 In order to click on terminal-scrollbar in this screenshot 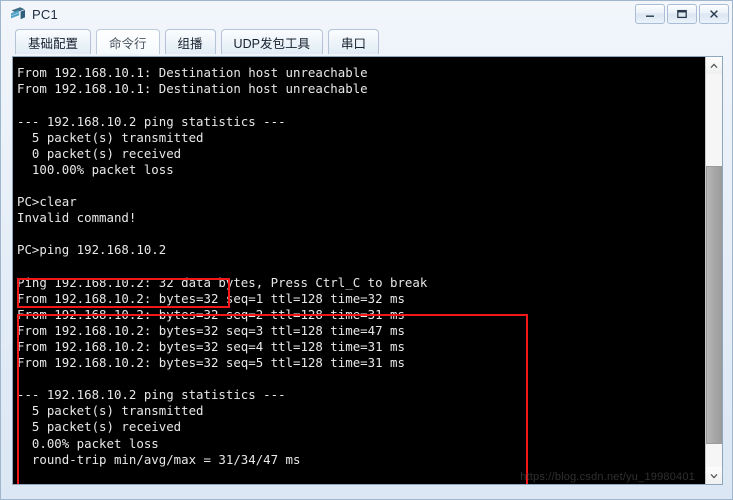, I will do `click(713, 270)`.